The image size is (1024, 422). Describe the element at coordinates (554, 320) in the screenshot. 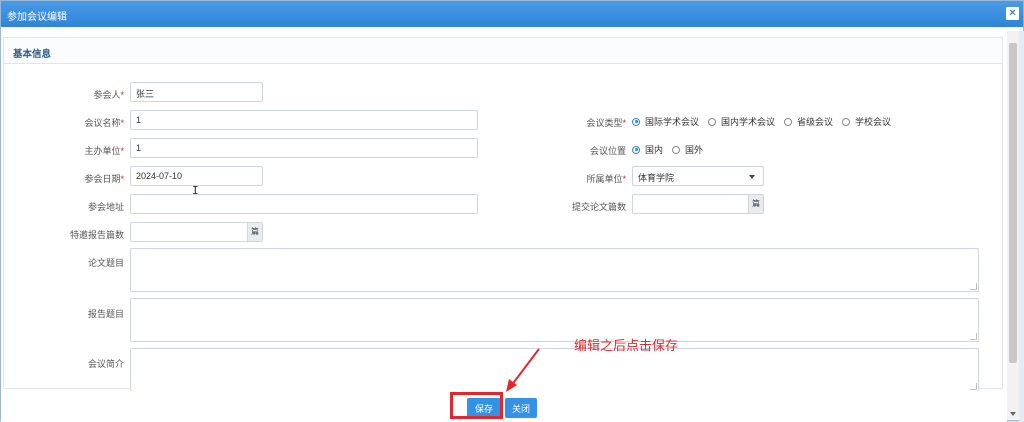

I see `report-title-textarea` at that location.